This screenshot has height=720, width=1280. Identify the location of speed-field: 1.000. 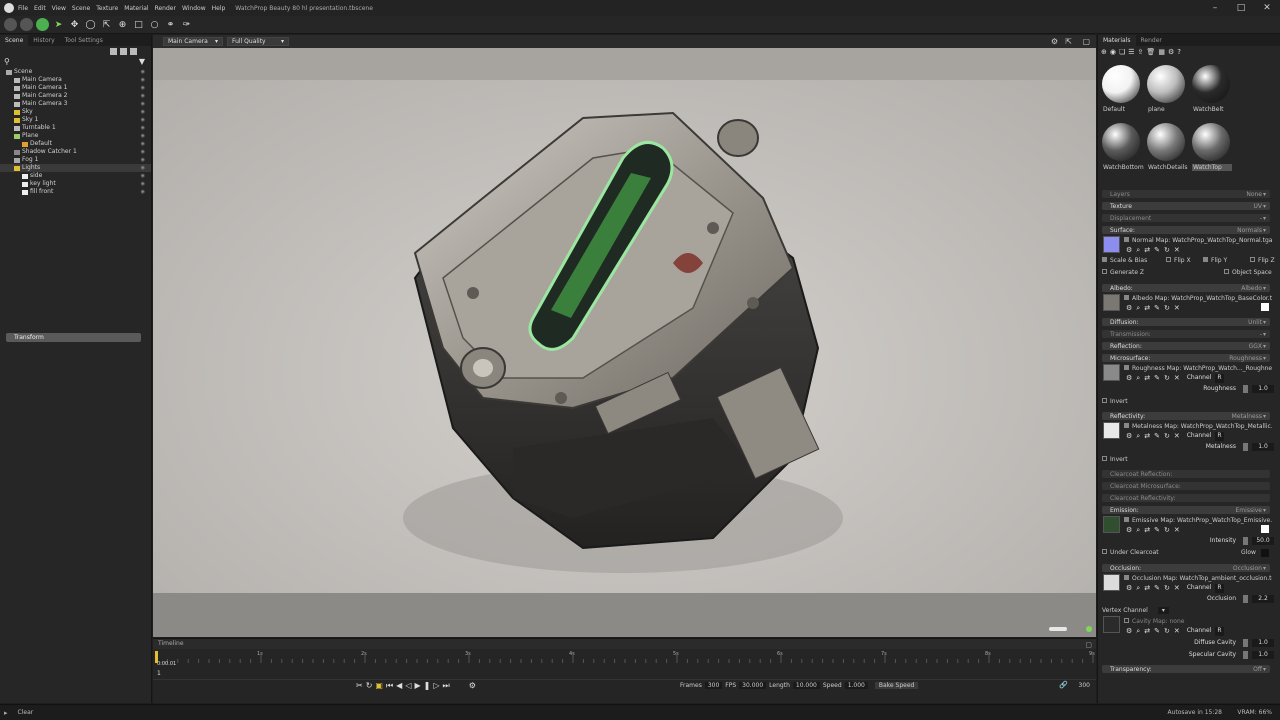
(856, 685).